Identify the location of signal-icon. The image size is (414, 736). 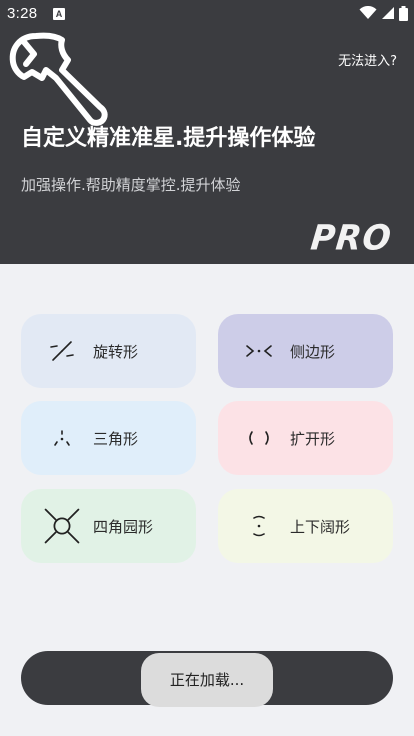
(388, 13).